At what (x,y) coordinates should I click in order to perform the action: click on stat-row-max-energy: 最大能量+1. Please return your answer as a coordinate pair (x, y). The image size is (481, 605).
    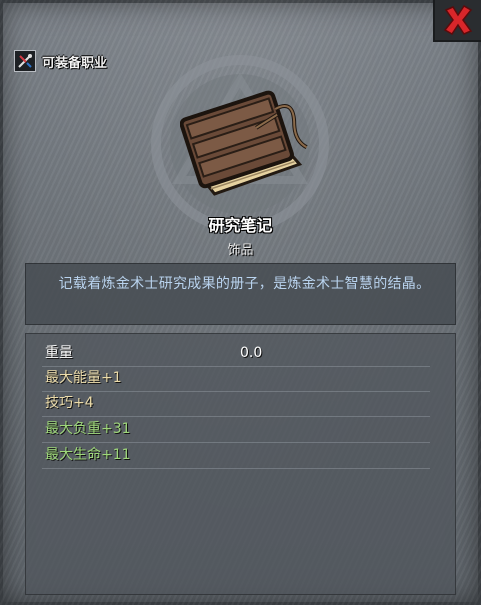
    Looking at the image, I should click on (236, 379).